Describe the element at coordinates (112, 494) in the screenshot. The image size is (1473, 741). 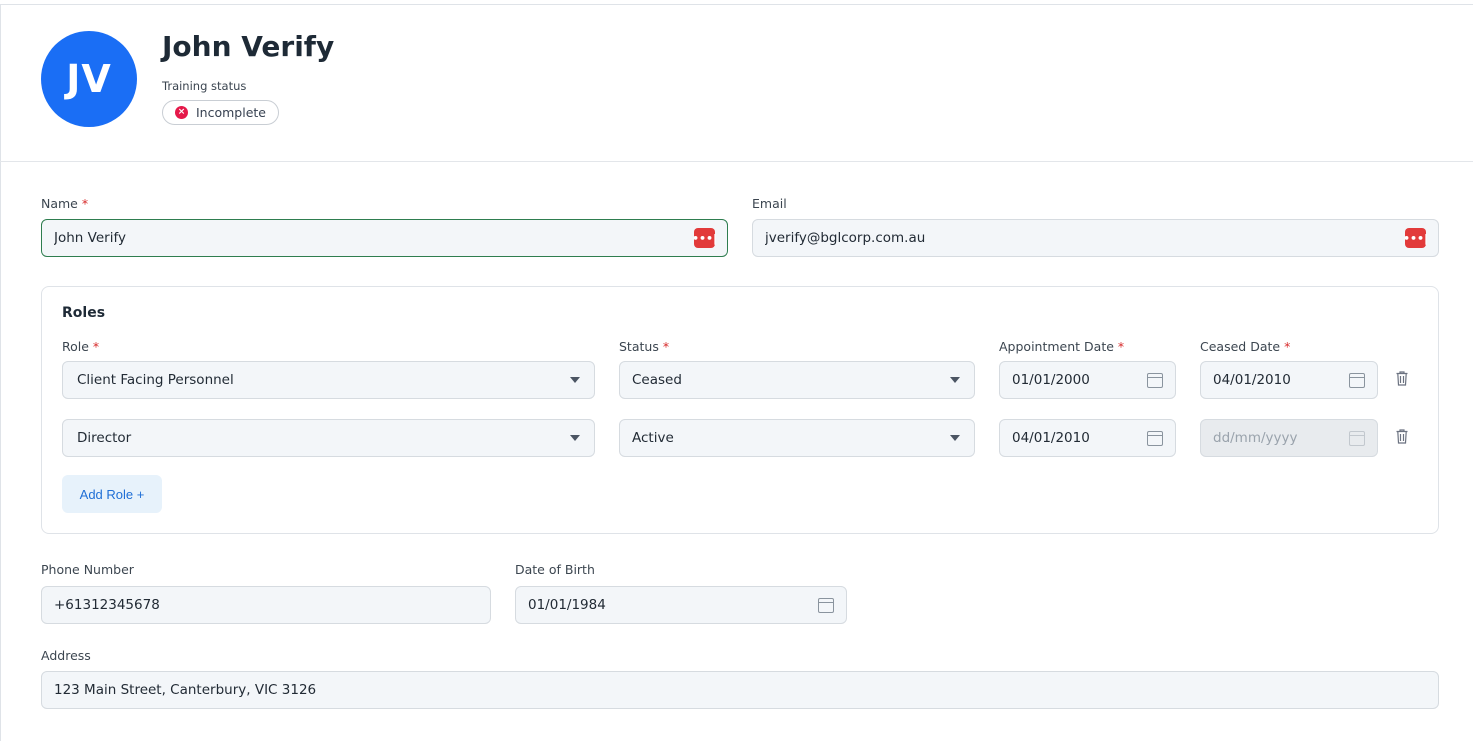
I see `add-role-button: Add Role +` at that location.